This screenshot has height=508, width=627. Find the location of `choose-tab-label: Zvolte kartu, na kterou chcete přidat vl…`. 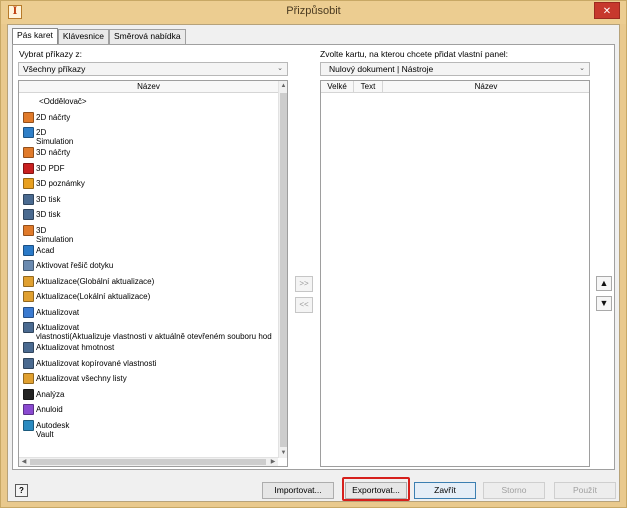

choose-tab-label: Zvolte kartu, na kterou chcete přidat vl… is located at coordinates (414, 54).